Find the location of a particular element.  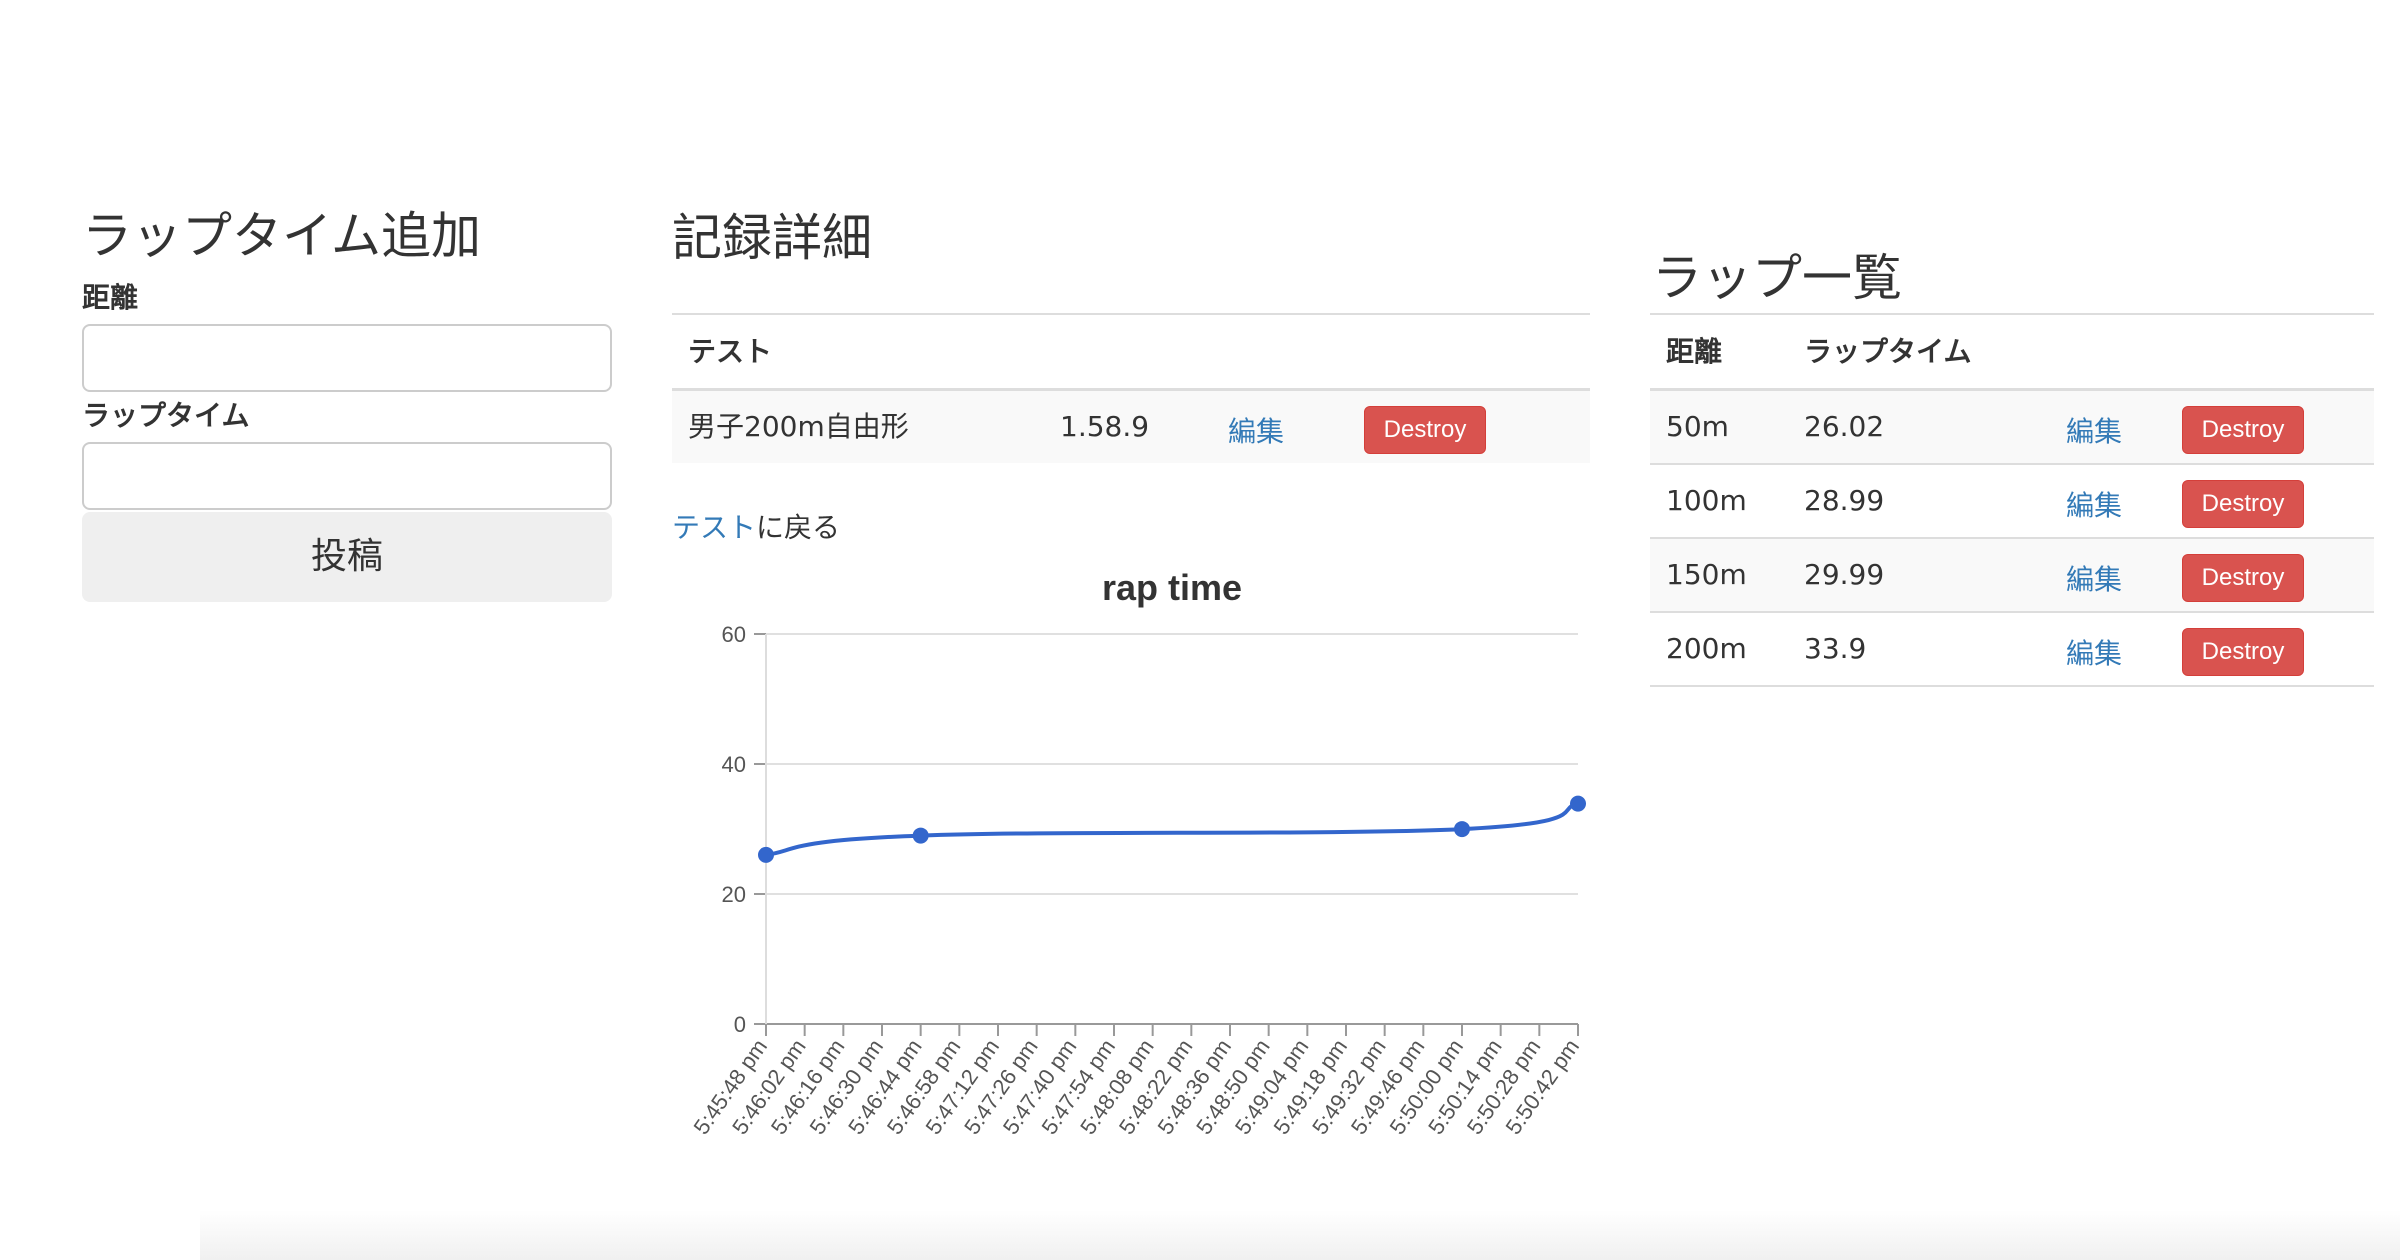

laptime-input is located at coordinates (347, 476).